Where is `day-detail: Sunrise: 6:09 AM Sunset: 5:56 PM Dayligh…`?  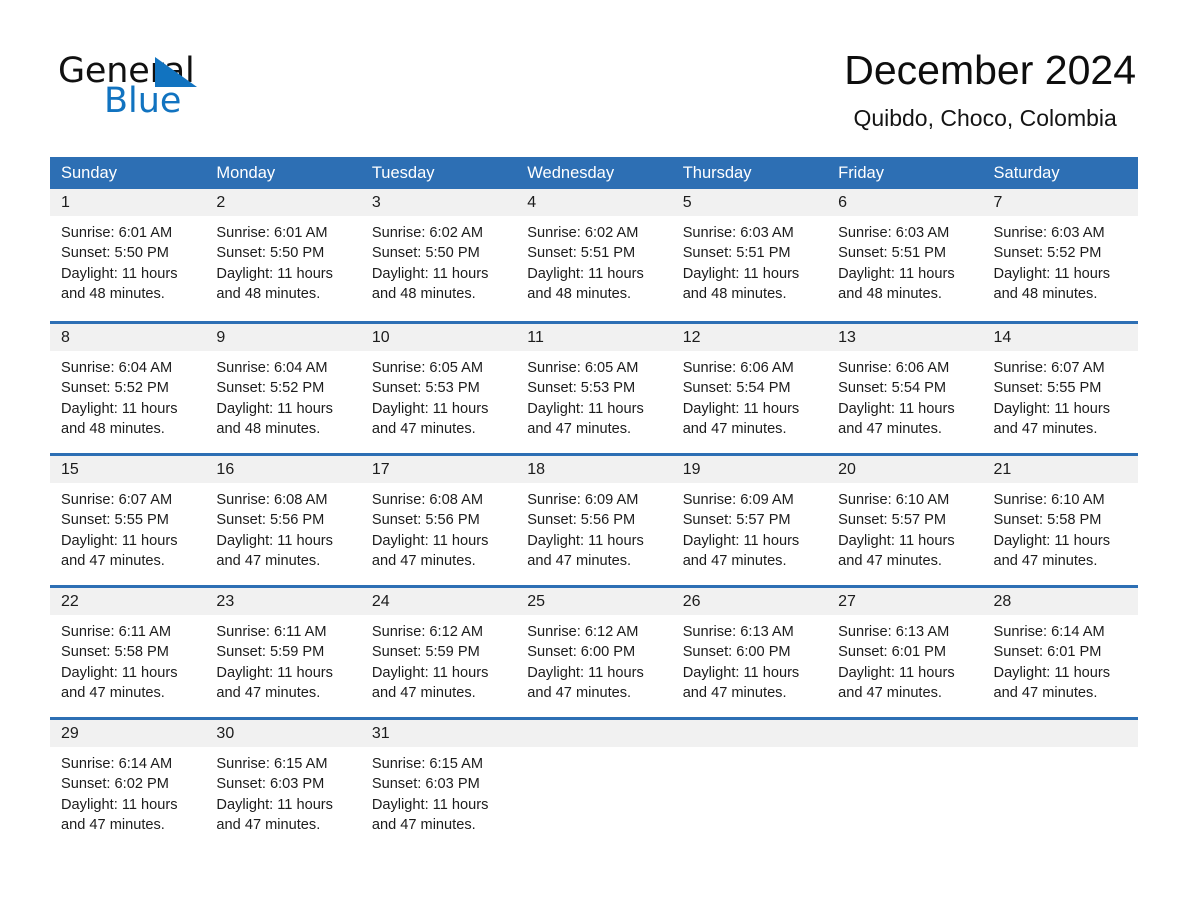 day-detail: Sunrise: 6:09 AM Sunset: 5:56 PM Dayligh… is located at coordinates (593, 527).